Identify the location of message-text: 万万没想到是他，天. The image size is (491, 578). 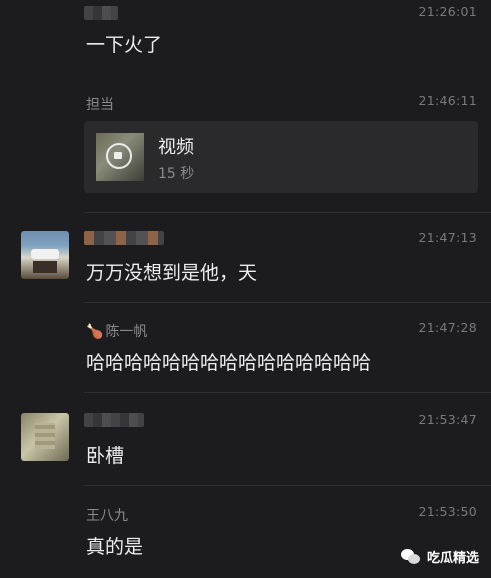
(171, 271).